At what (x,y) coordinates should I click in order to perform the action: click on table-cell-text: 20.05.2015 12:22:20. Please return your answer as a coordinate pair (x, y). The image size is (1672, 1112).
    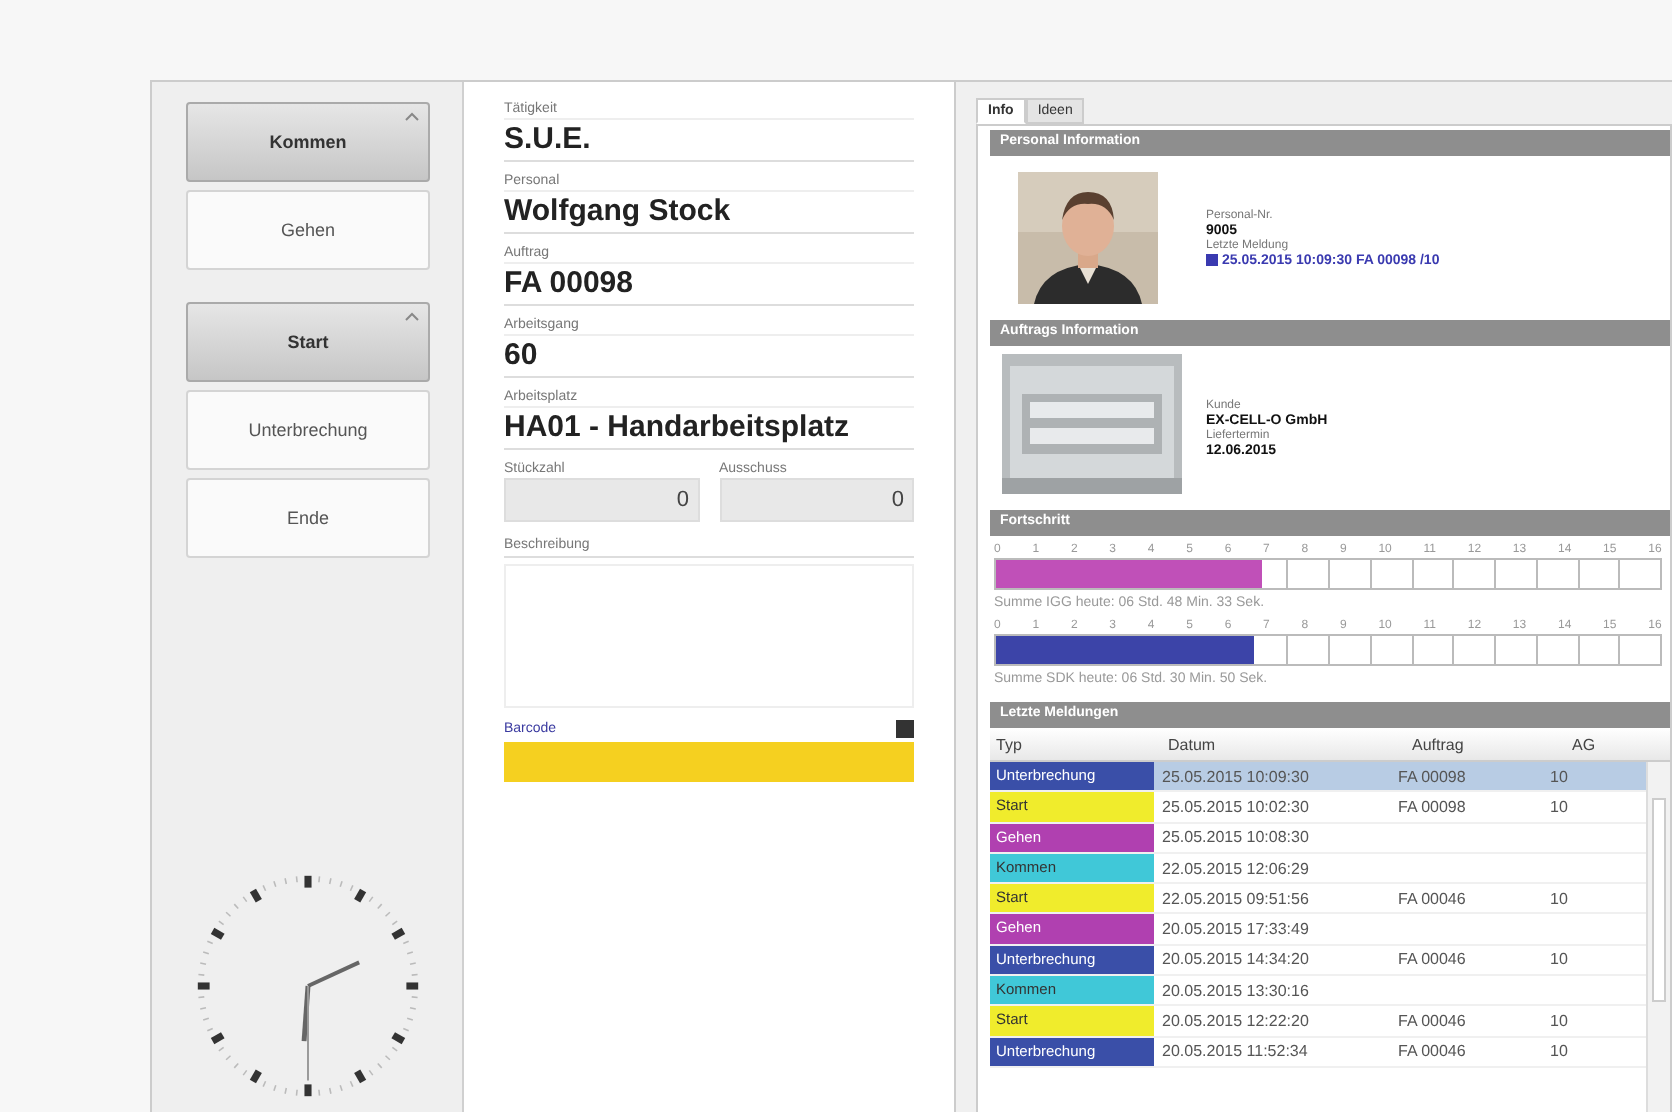
    Looking at the image, I should click on (1235, 1021).